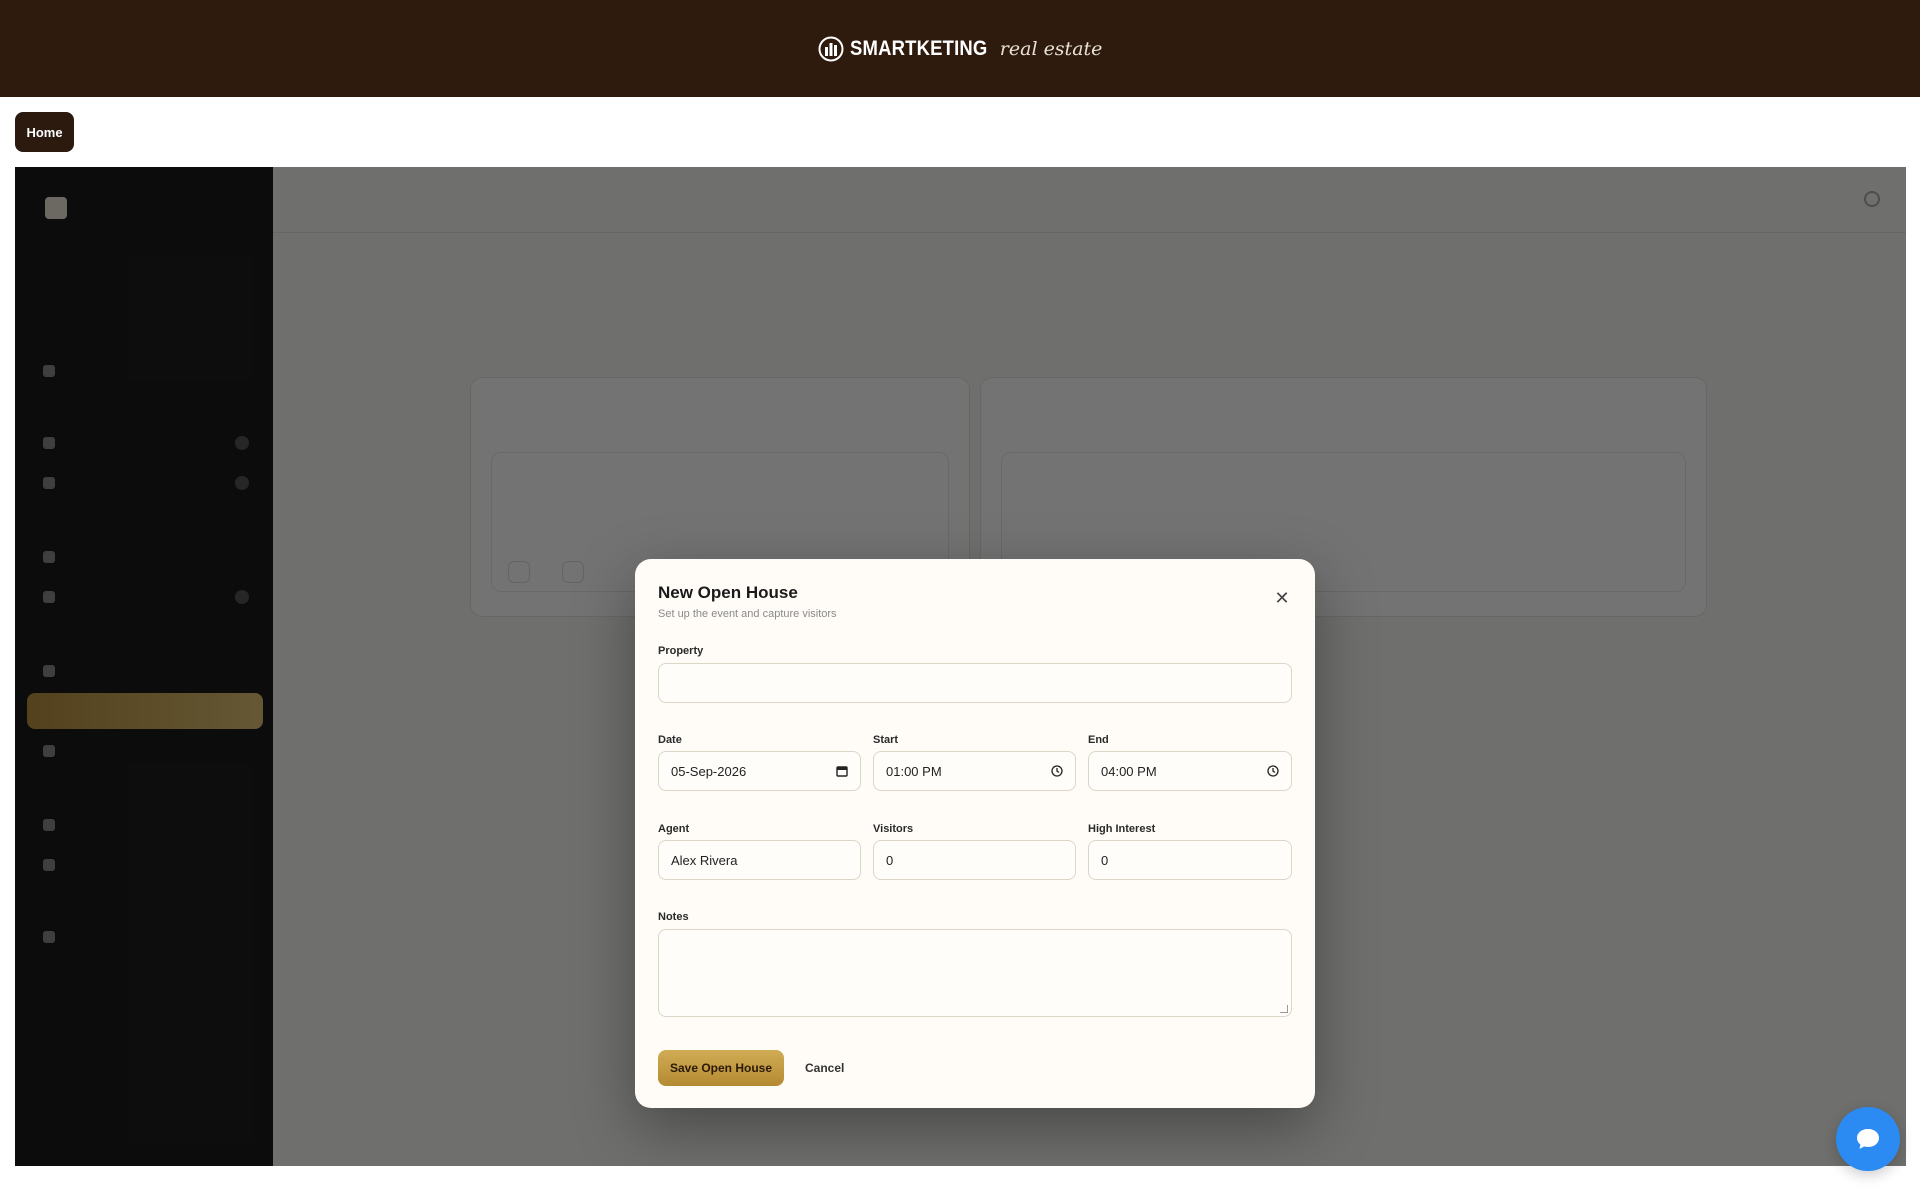 This screenshot has width=1920, height=1192. I want to click on chat-bubble-icon, so click(1868, 1139).